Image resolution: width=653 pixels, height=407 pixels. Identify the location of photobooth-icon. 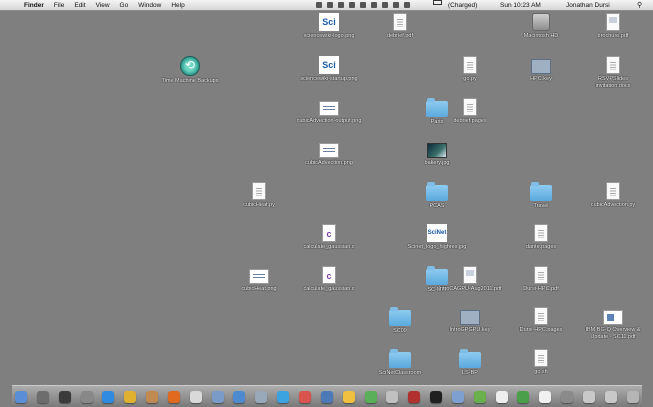
(64, 396).